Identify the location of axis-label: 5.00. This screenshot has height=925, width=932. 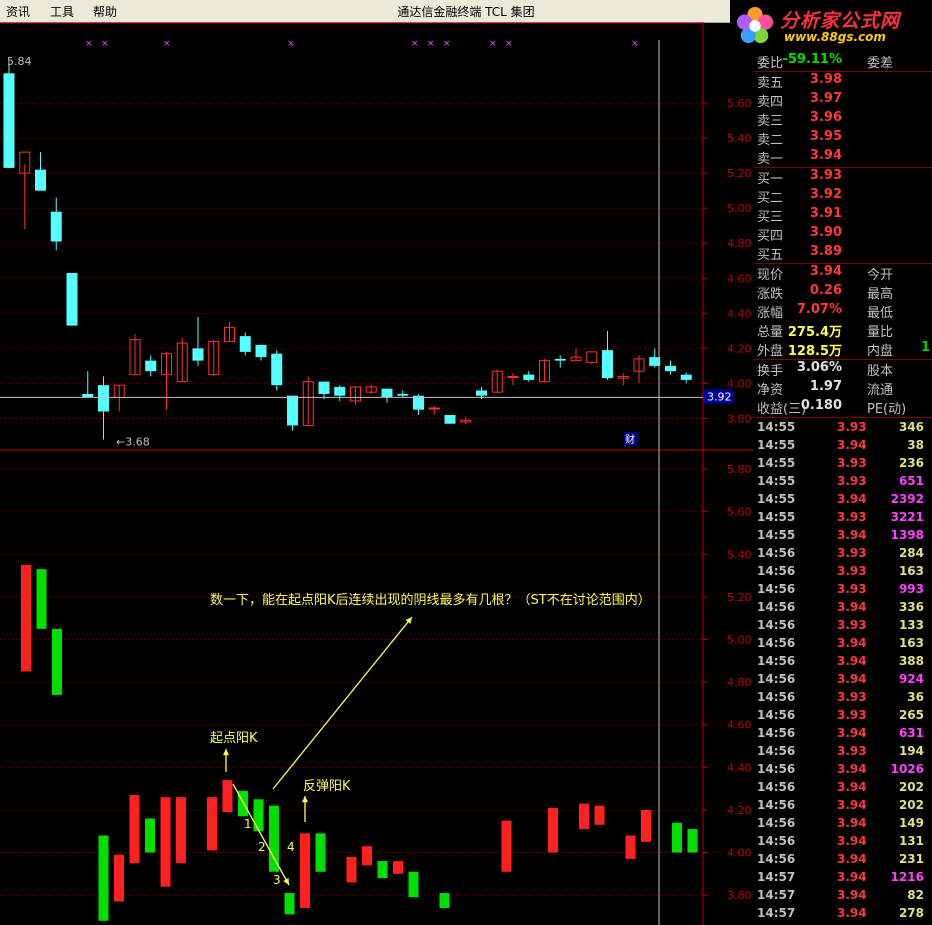
(739, 639).